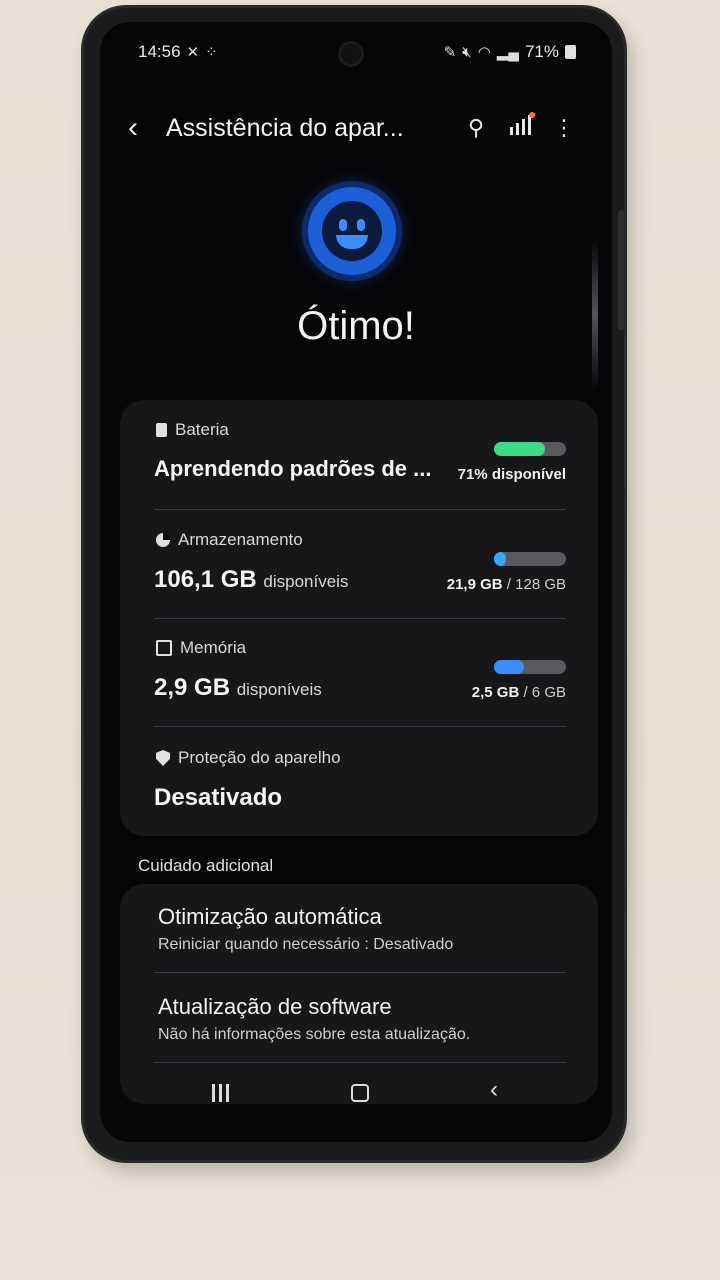 Image resolution: width=720 pixels, height=1280 pixels. Describe the element at coordinates (564, 128) in the screenshot. I see `more-vertical-icon: ⋮` at that location.